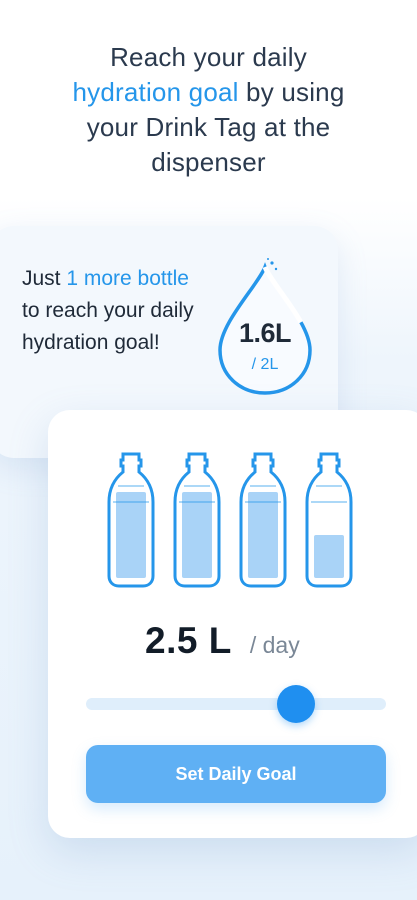 Image resolution: width=417 pixels, height=900 pixels. What do you see at coordinates (291, 92) in the screenshot?
I see `headline-line-2-rest: by using` at bounding box center [291, 92].